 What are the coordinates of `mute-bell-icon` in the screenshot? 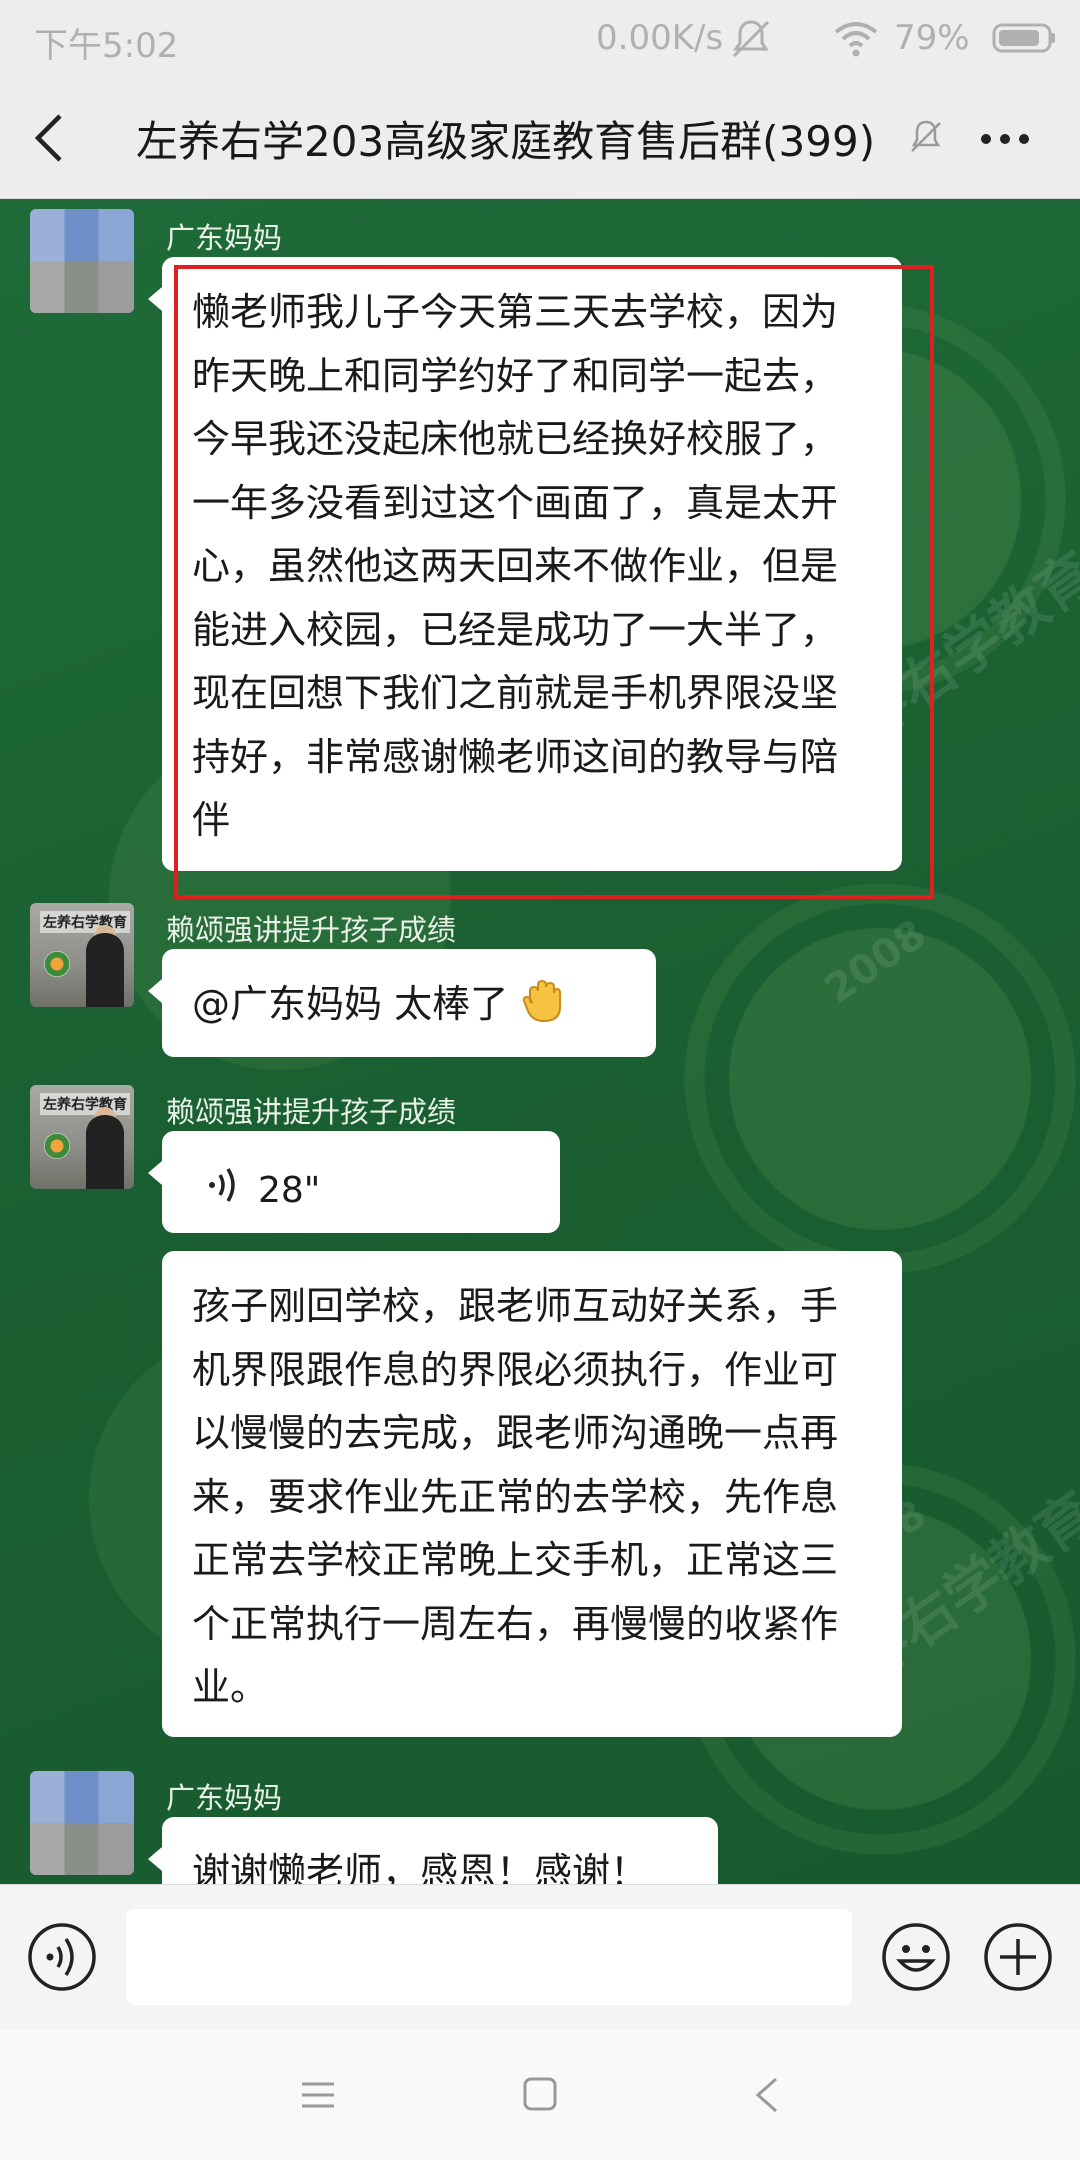 It's located at (751, 39).